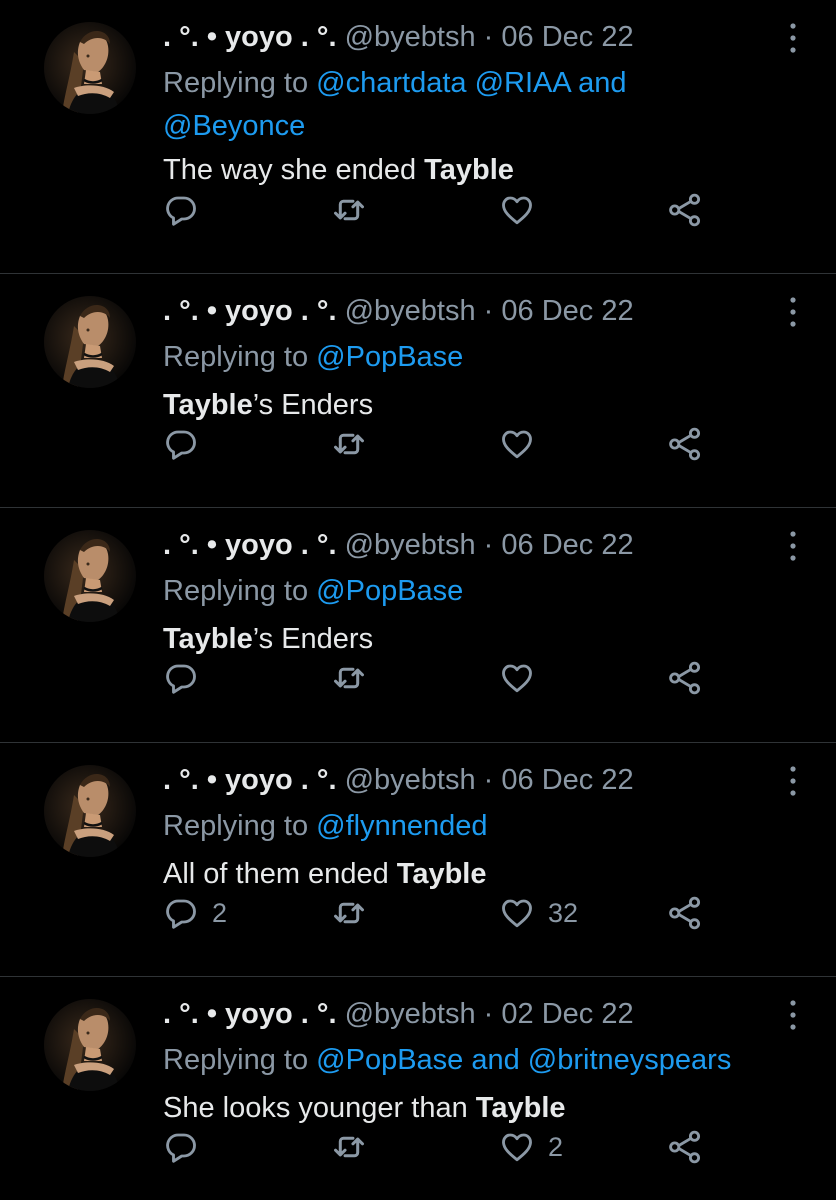  Describe the element at coordinates (401, 826) in the screenshot. I see `mention-link: @flynnended` at that location.